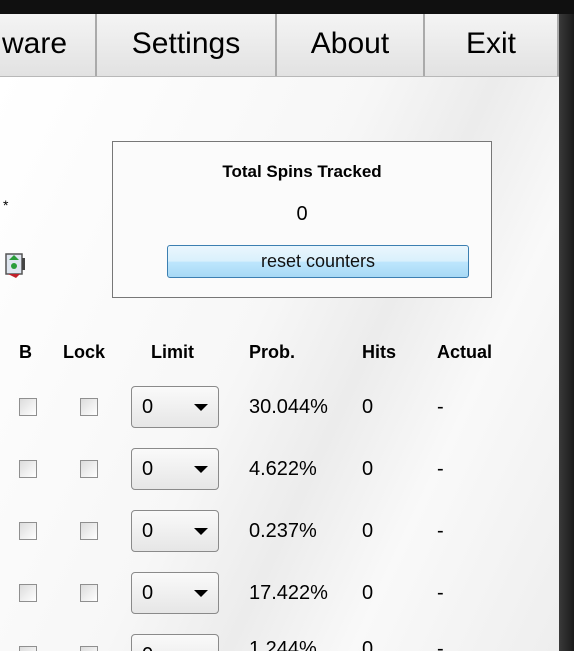 The width and height of the screenshot is (574, 651). I want to click on menu-item-settings: Settings, so click(187, 45).